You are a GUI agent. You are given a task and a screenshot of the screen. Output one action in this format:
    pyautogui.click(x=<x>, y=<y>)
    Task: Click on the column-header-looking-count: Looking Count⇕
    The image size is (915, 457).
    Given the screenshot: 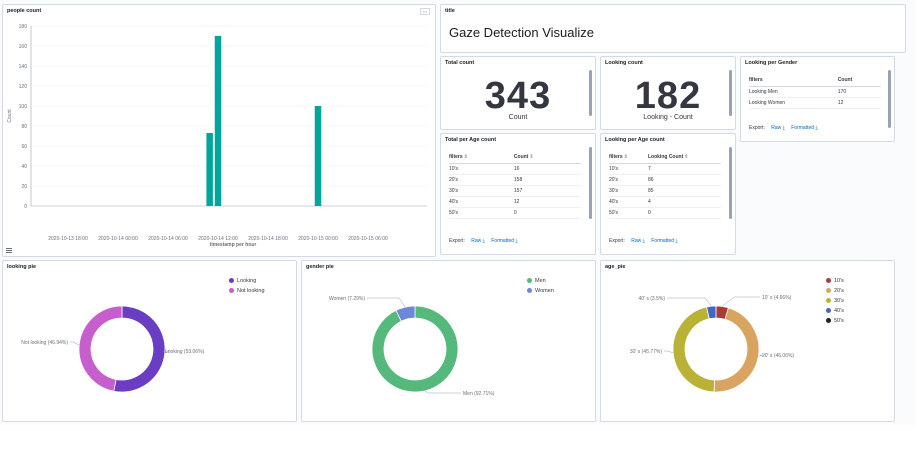 What is the action you would take?
    pyautogui.click(x=684, y=158)
    